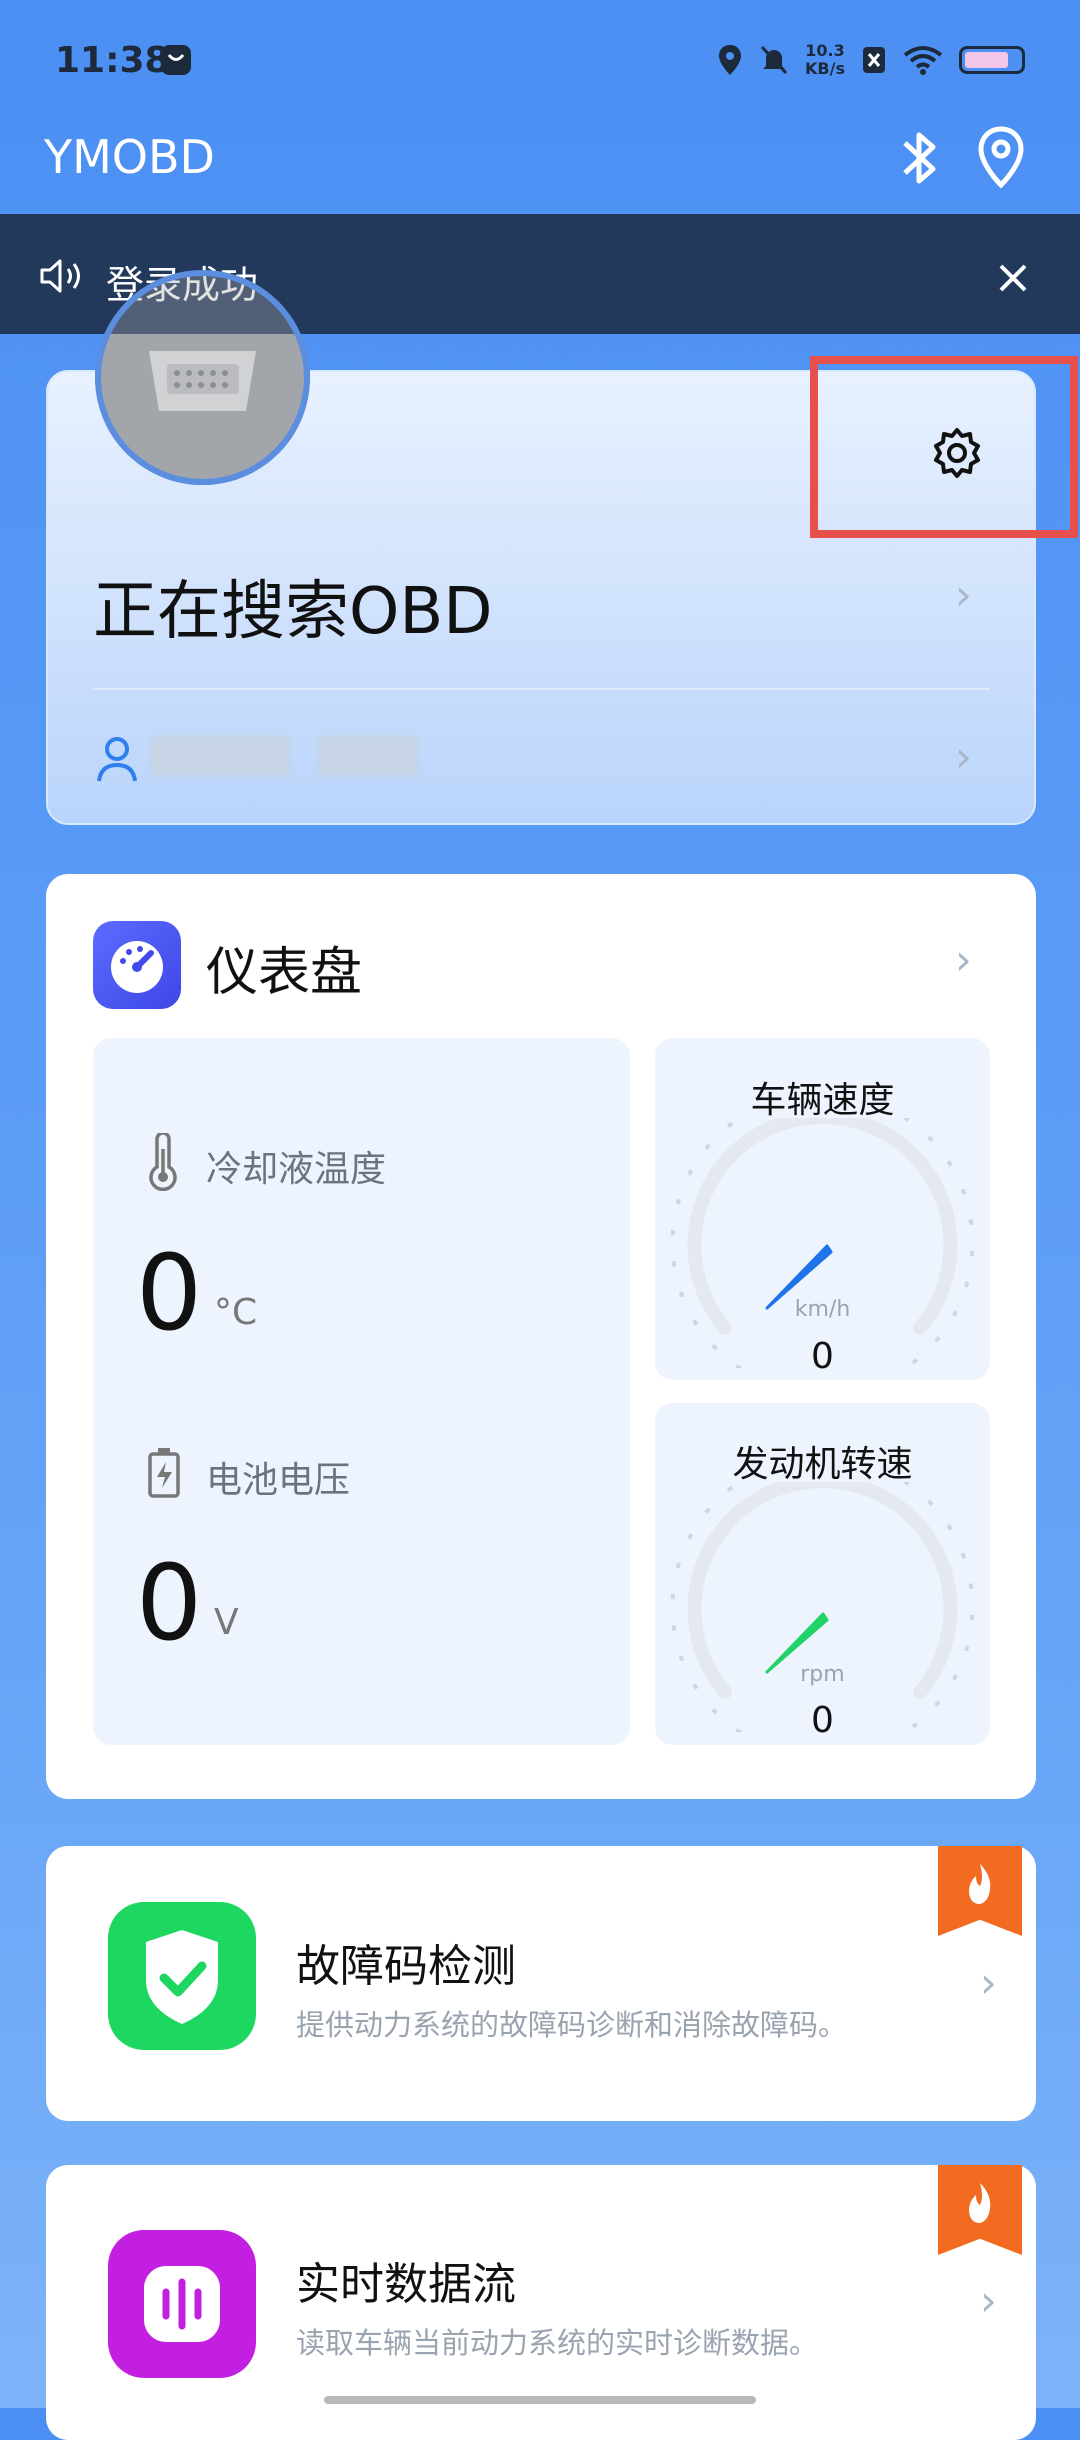 Image resolution: width=1080 pixels, height=2440 pixels. Describe the element at coordinates (220, 756) in the screenshot. I see `blurred-username` at that location.